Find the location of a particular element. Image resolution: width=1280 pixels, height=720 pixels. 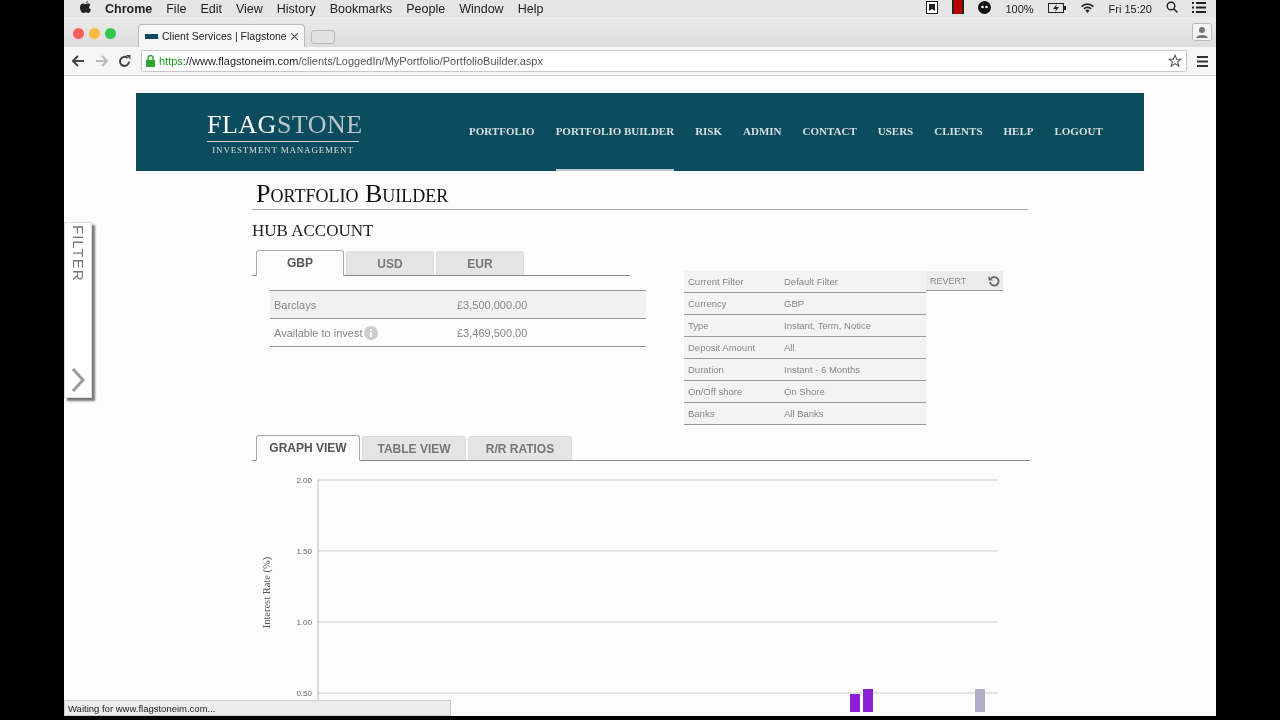

balance-label: Barclays is located at coordinates (295, 304).